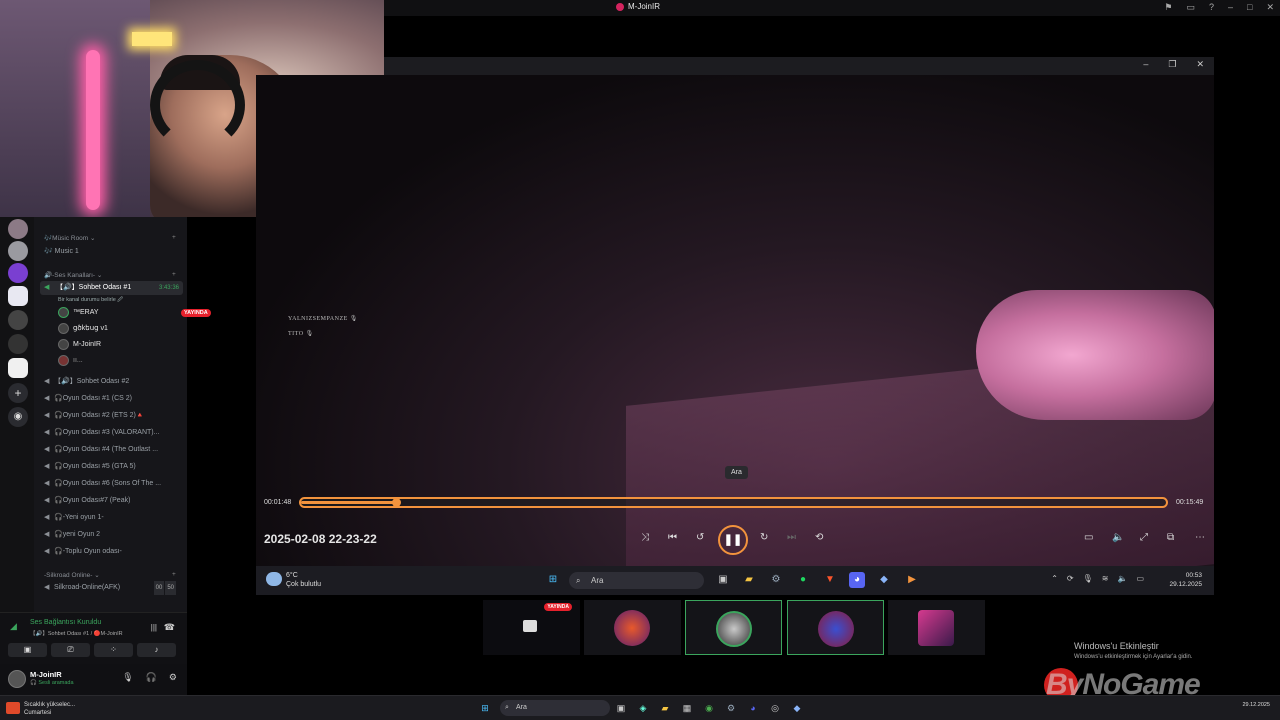 The height and width of the screenshot is (720, 1280). Describe the element at coordinates (1054, 578) in the screenshot. I see `chevron-up-icon: ⌃` at that location.